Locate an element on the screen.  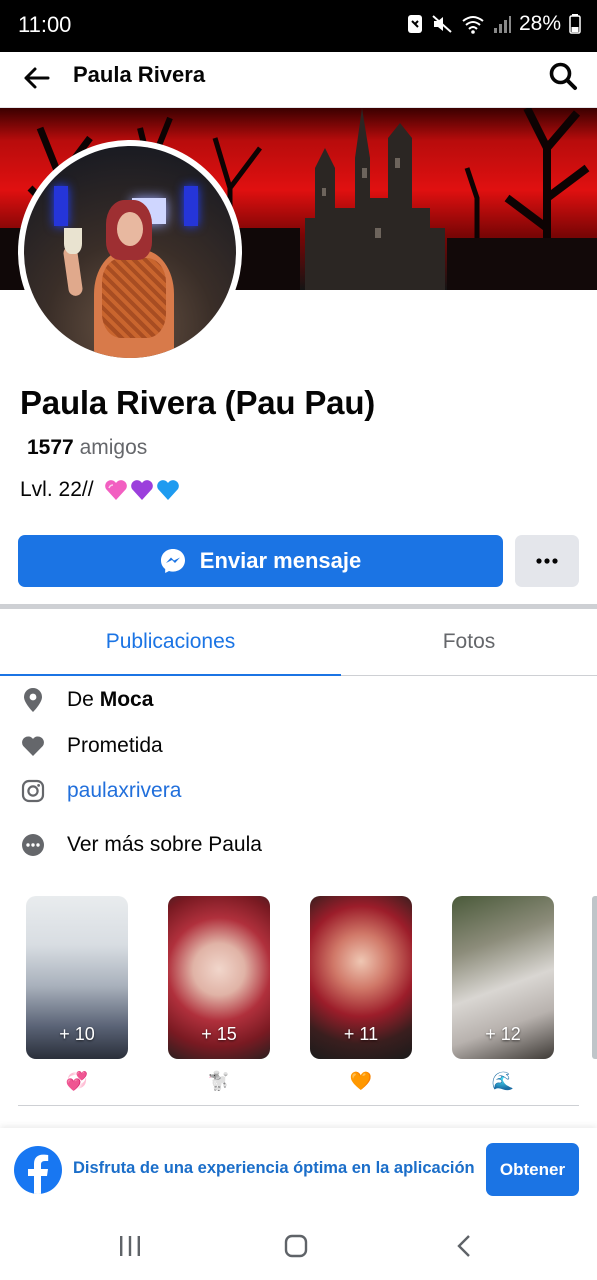
info-relationship: Prometida is located at coordinates (298, 746).